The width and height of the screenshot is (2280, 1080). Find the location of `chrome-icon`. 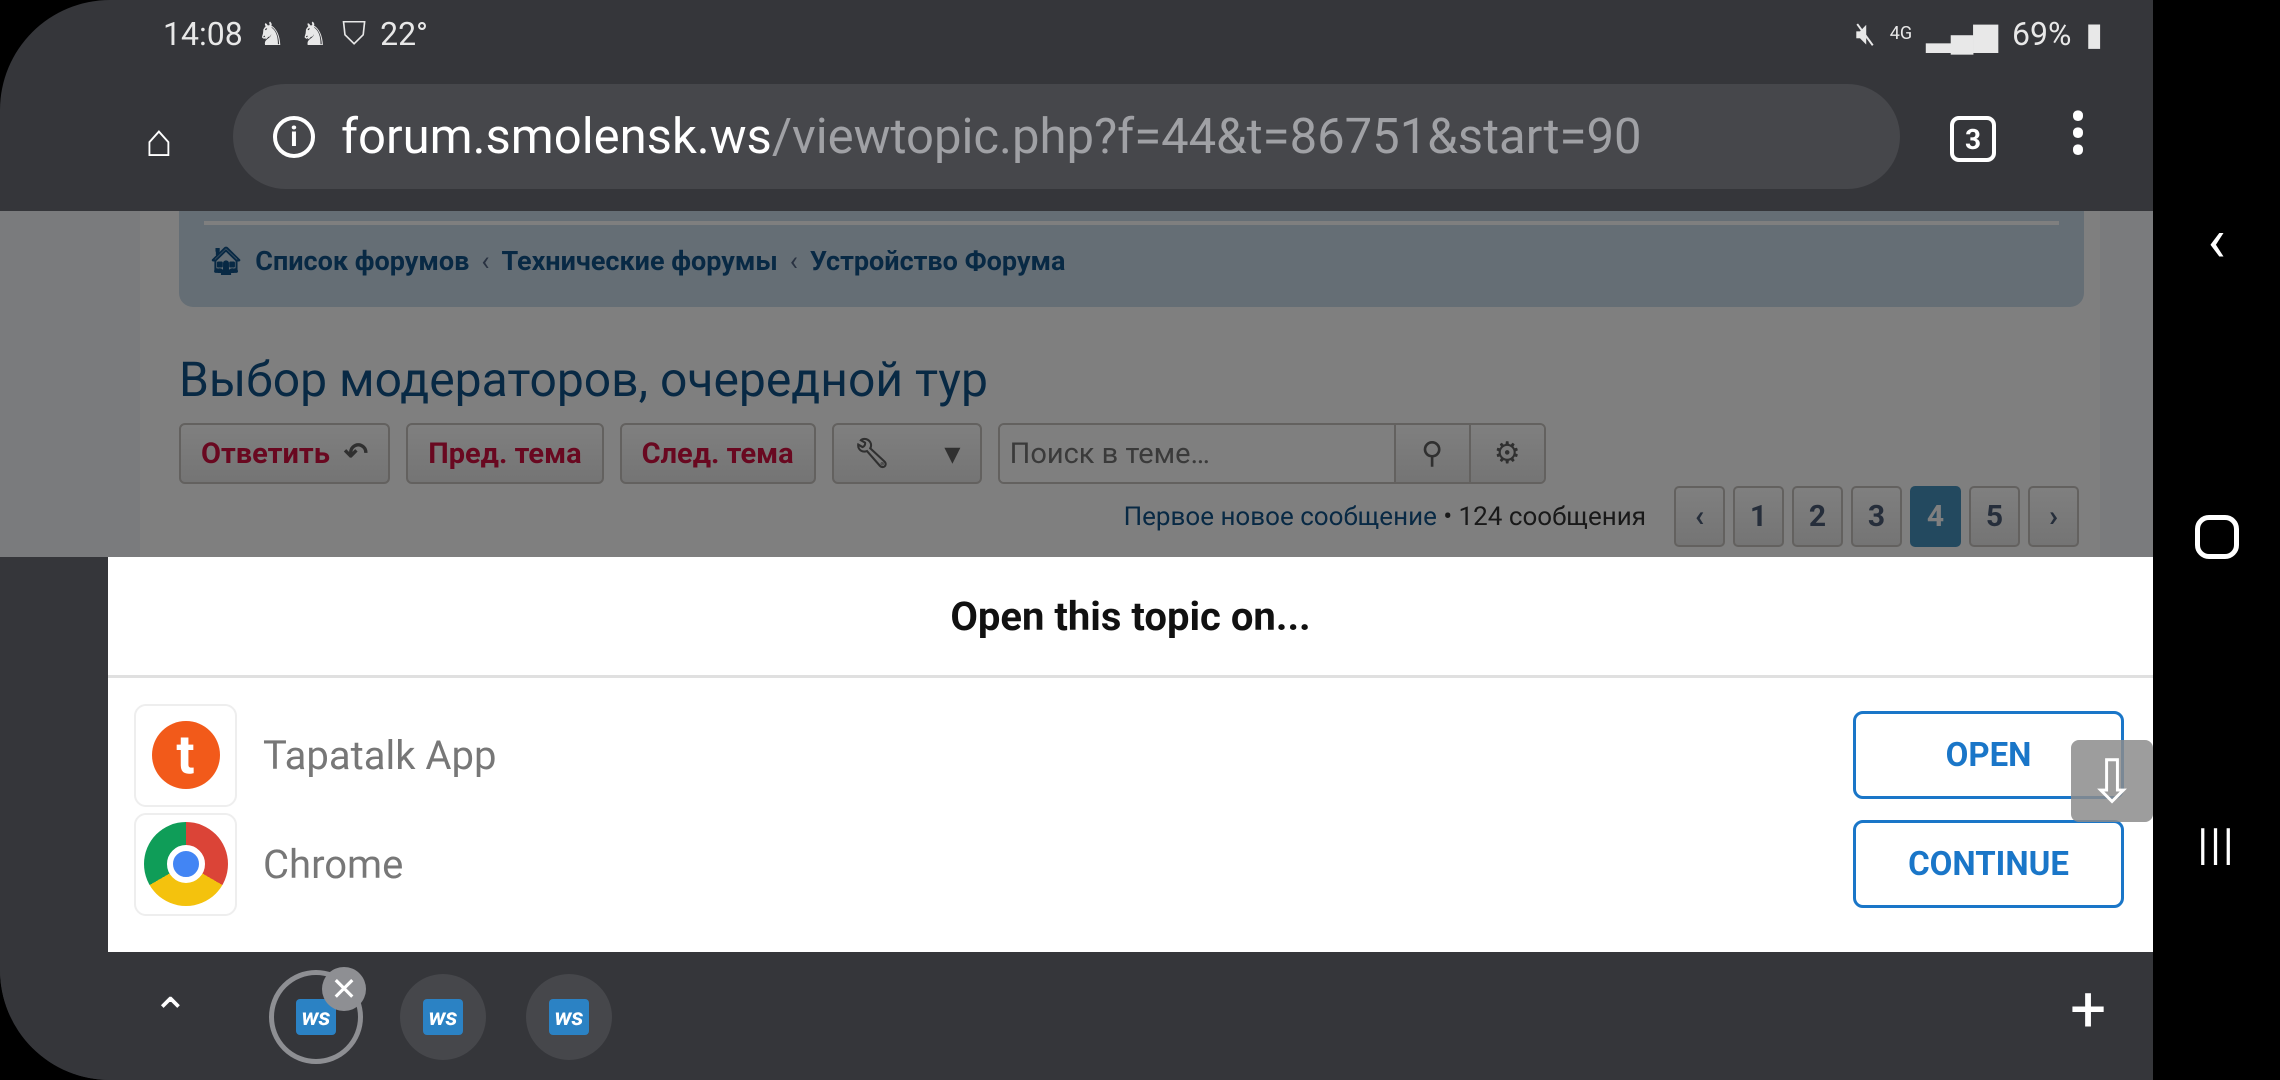

chrome-icon is located at coordinates (185, 864).